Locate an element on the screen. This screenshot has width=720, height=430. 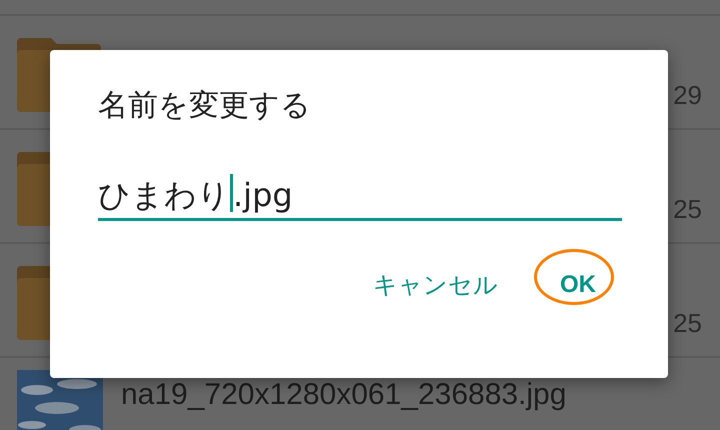
input-field: ひまわり.jpg is located at coordinates (360, 198).